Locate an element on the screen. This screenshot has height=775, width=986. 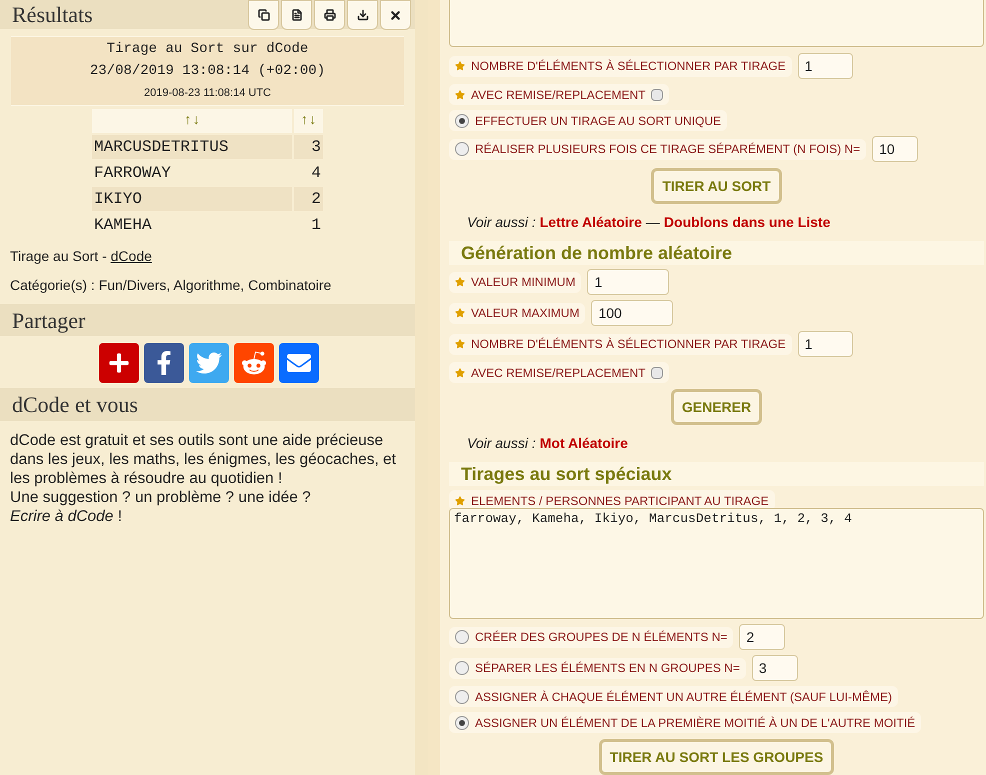
summary-line: 23/08/2019 13:08:14 (+02:00) is located at coordinates (208, 71).